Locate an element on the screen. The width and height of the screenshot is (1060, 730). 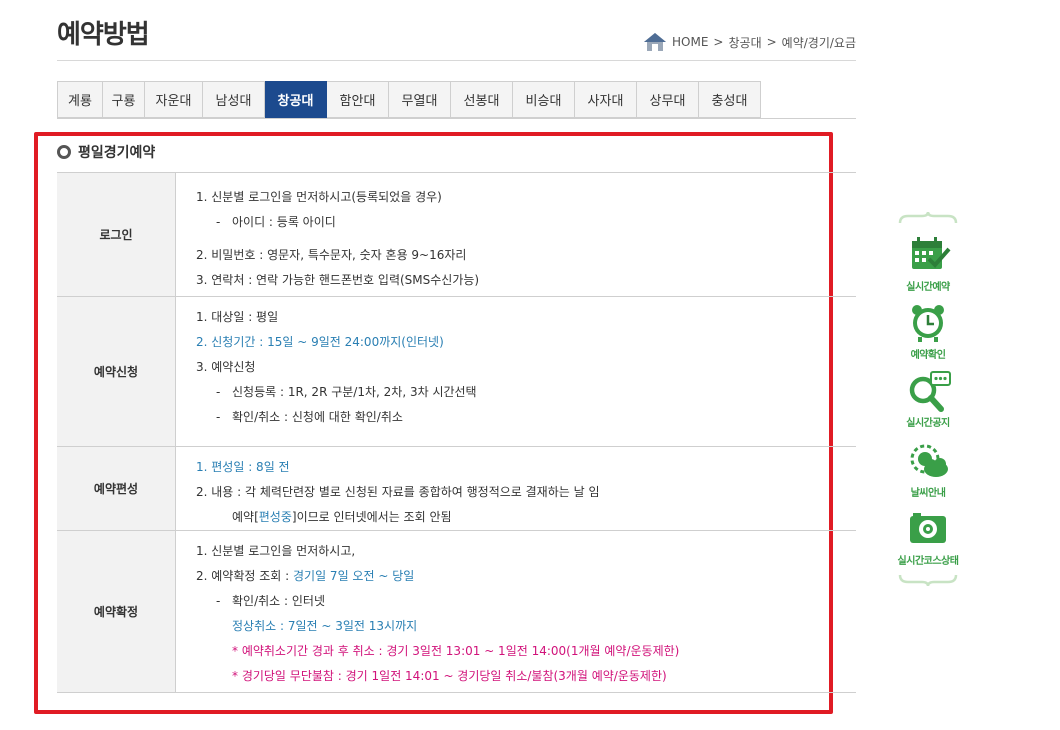
tab-10: 사자대 is located at coordinates (606, 99).